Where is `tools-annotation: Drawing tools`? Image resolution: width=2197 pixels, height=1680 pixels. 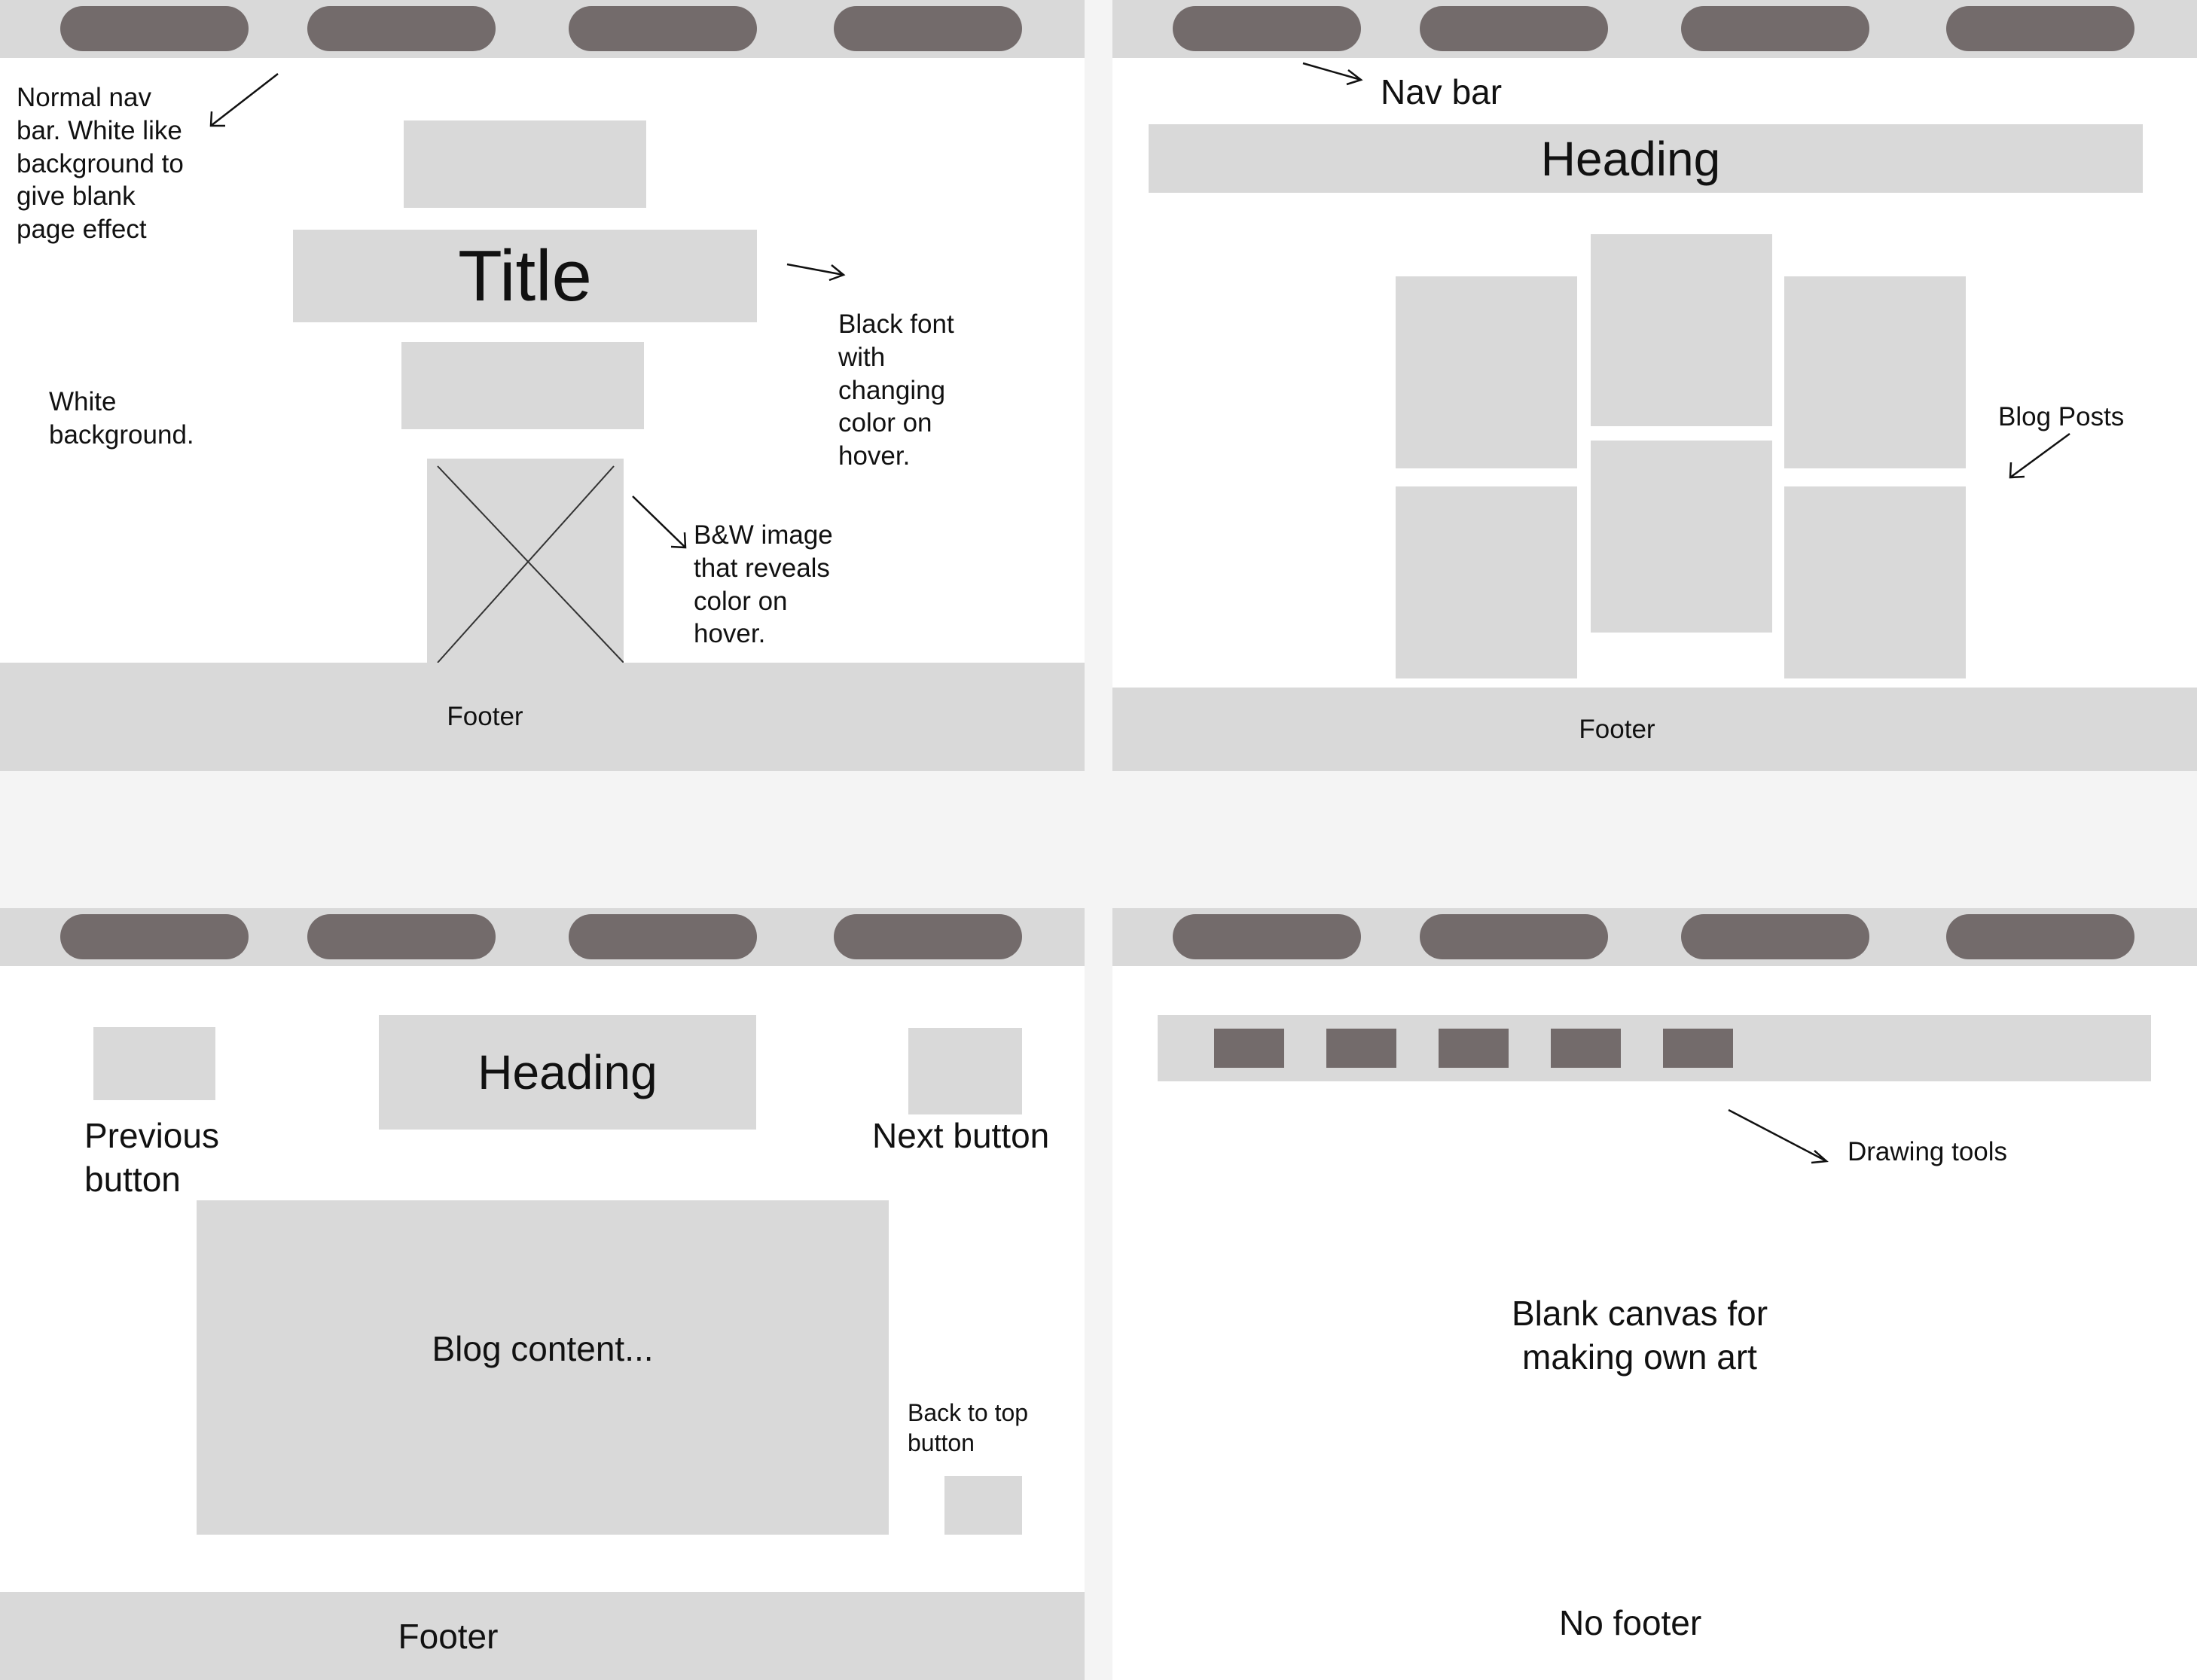 tools-annotation: Drawing tools is located at coordinates (1928, 1151).